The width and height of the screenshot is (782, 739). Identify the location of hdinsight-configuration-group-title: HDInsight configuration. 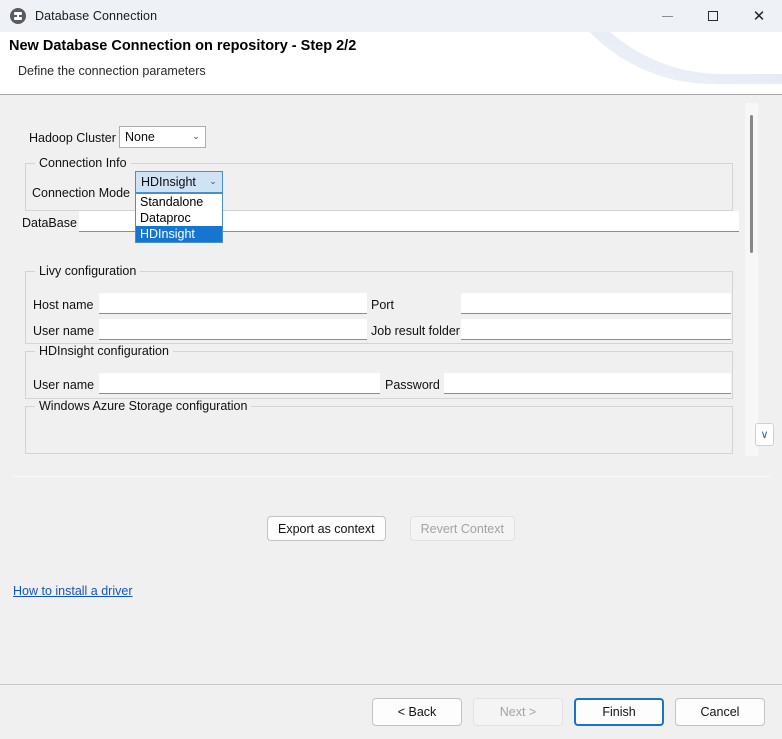
(104, 351).